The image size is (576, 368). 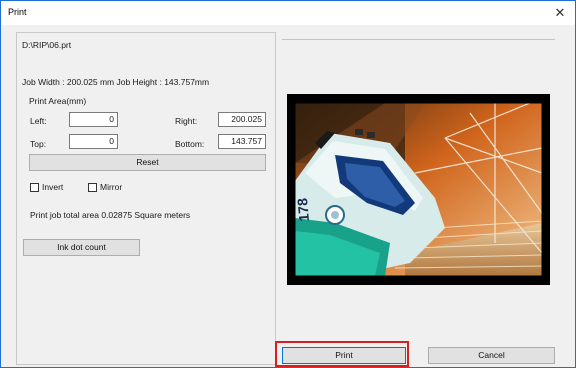 What do you see at coordinates (303, 209) in the screenshot?
I see `preview-number: 178` at bounding box center [303, 209].